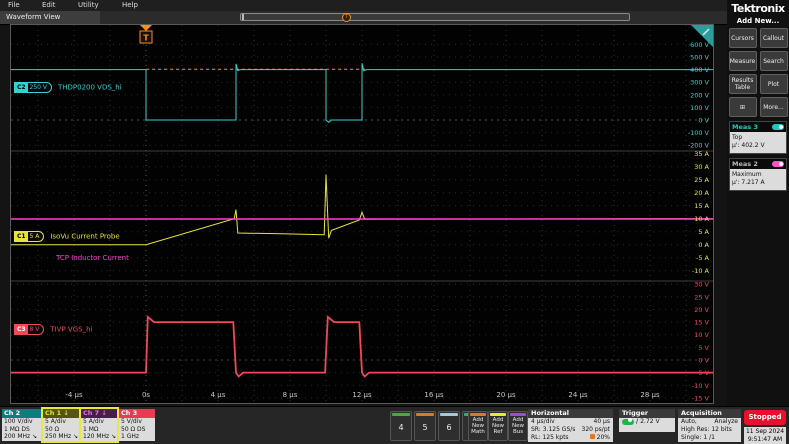  I want to click on search-button: Search, so click(773, 61).